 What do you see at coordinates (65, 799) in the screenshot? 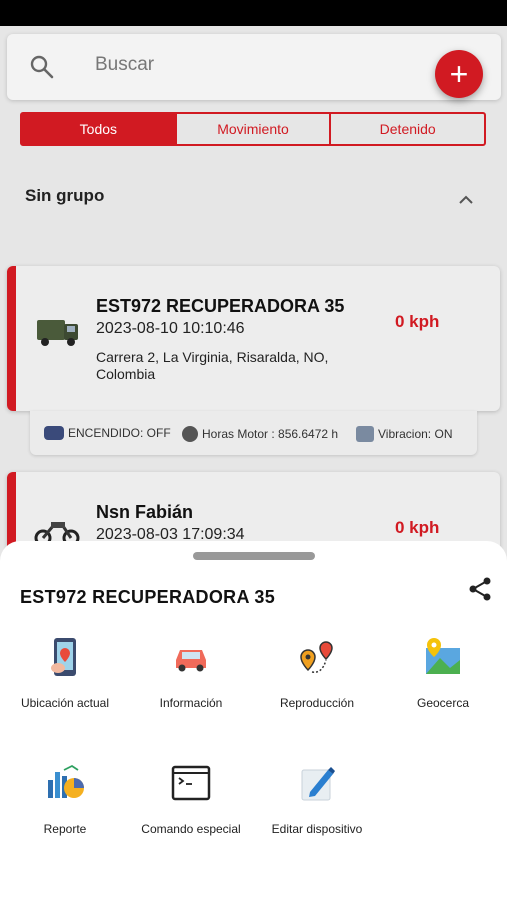
I see `action-reporte: Reporte` at bounding box center [65, 799].